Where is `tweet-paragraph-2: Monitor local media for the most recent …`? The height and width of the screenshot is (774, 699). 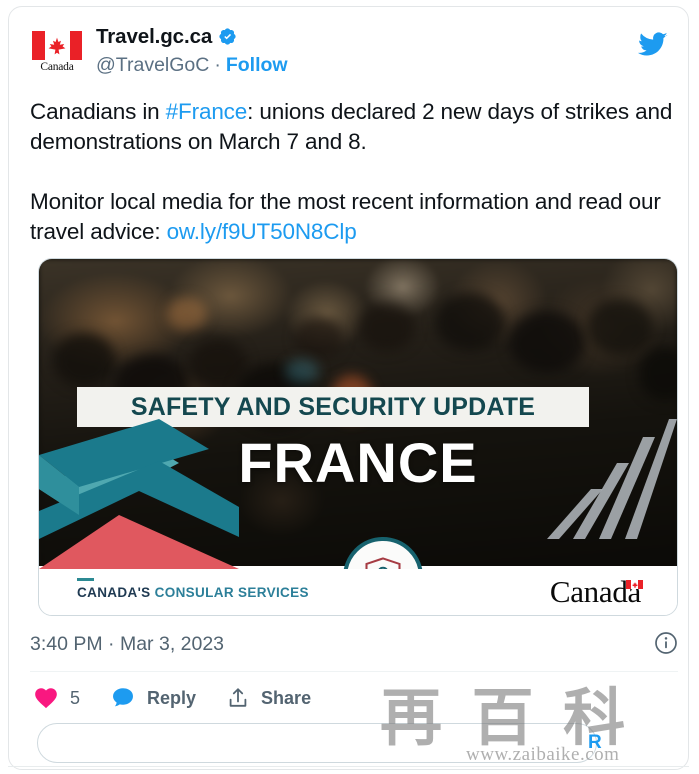
tweet-paragraph-2: Monitor local media for the most recent … is located at coordinates (354, 217).